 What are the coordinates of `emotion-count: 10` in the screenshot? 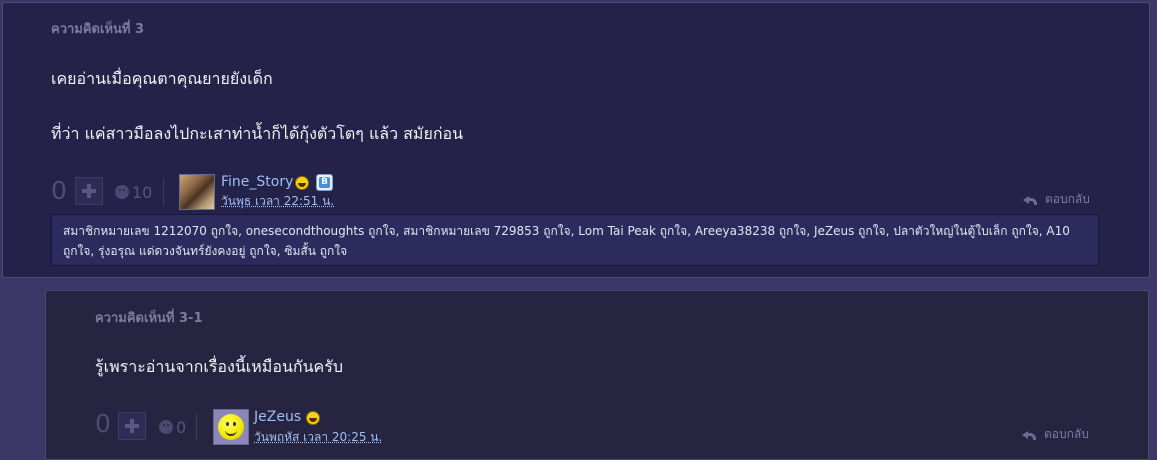 It's located at (142, 192).